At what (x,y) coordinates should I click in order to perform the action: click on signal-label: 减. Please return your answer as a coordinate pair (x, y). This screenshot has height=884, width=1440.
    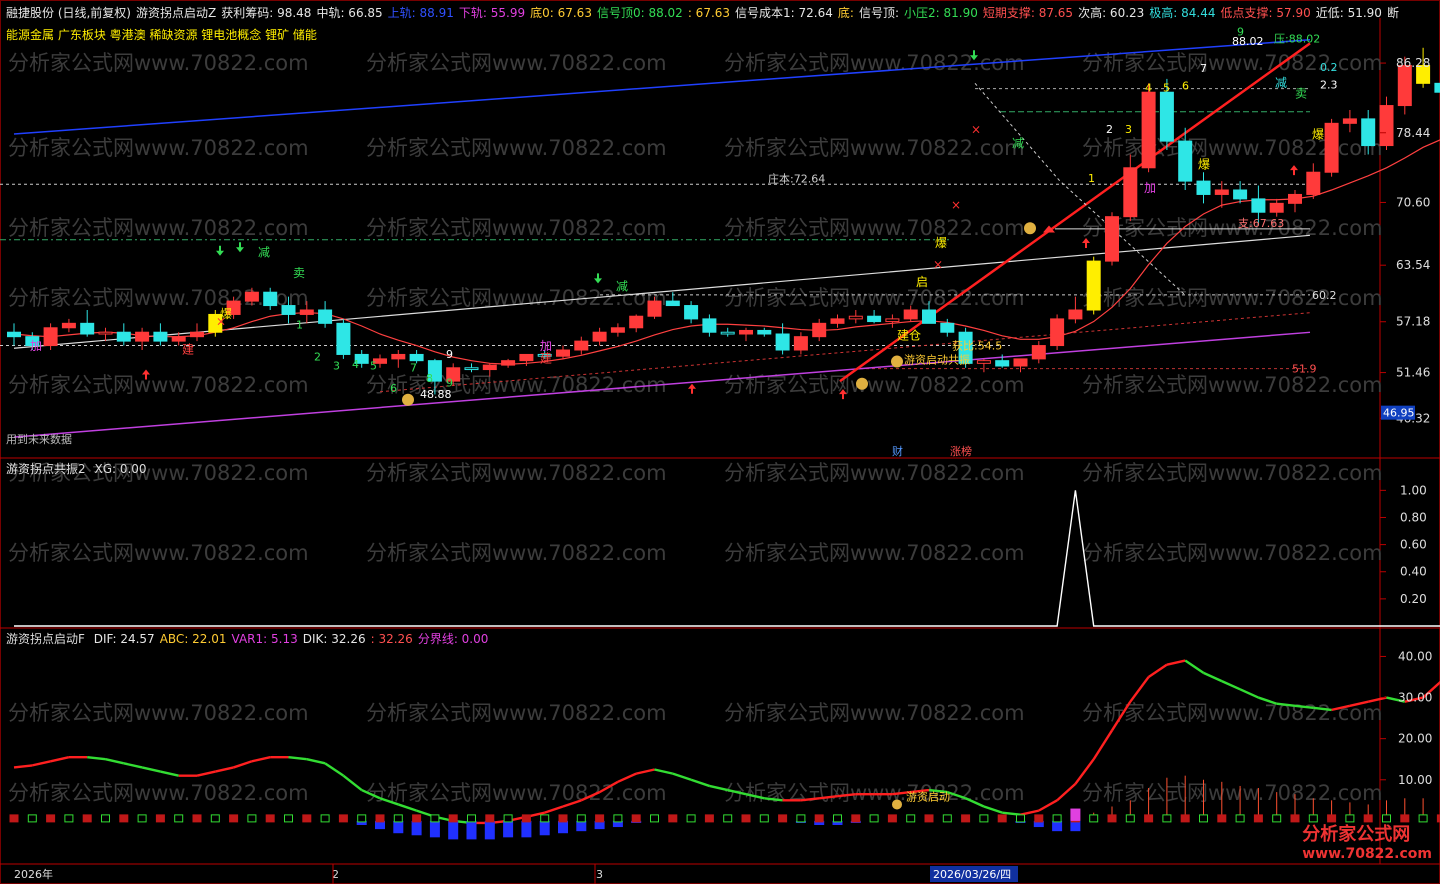
    Looking at the image, I should click on (1281, 83).